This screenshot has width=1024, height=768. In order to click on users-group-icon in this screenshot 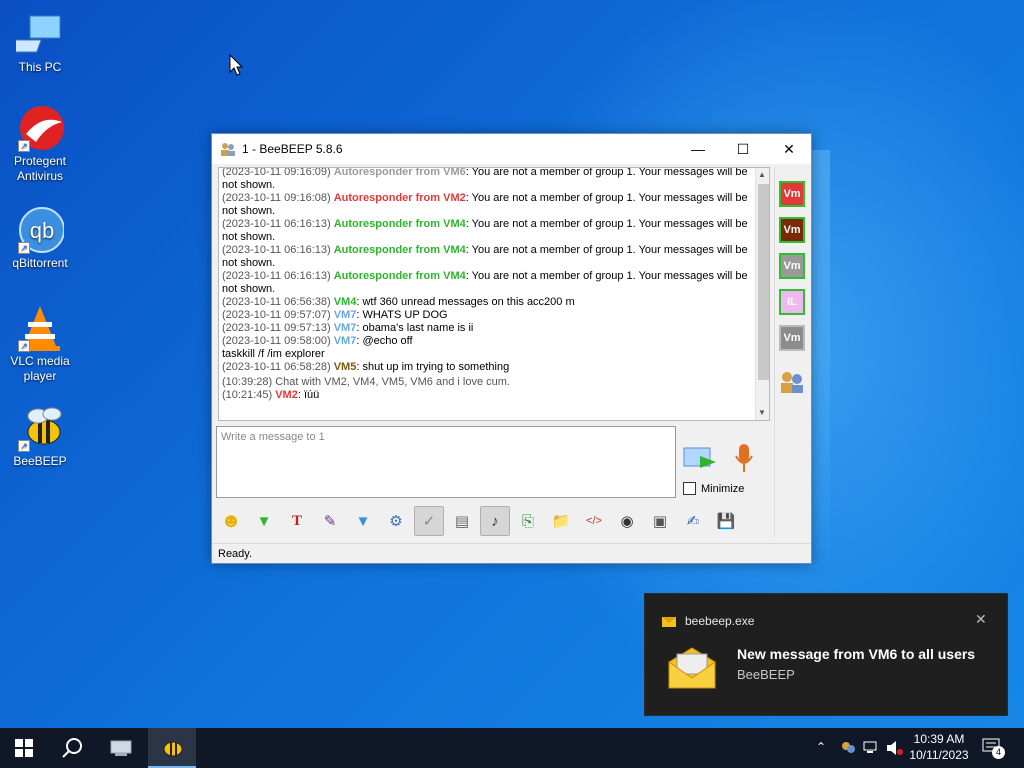, I will do `click(228, 149)`.